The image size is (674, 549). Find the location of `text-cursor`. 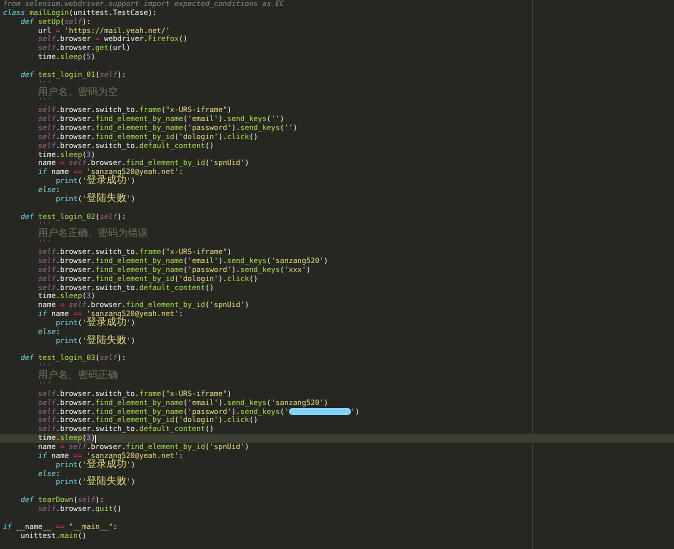

text-cursor is located at coordinates (95, 438).